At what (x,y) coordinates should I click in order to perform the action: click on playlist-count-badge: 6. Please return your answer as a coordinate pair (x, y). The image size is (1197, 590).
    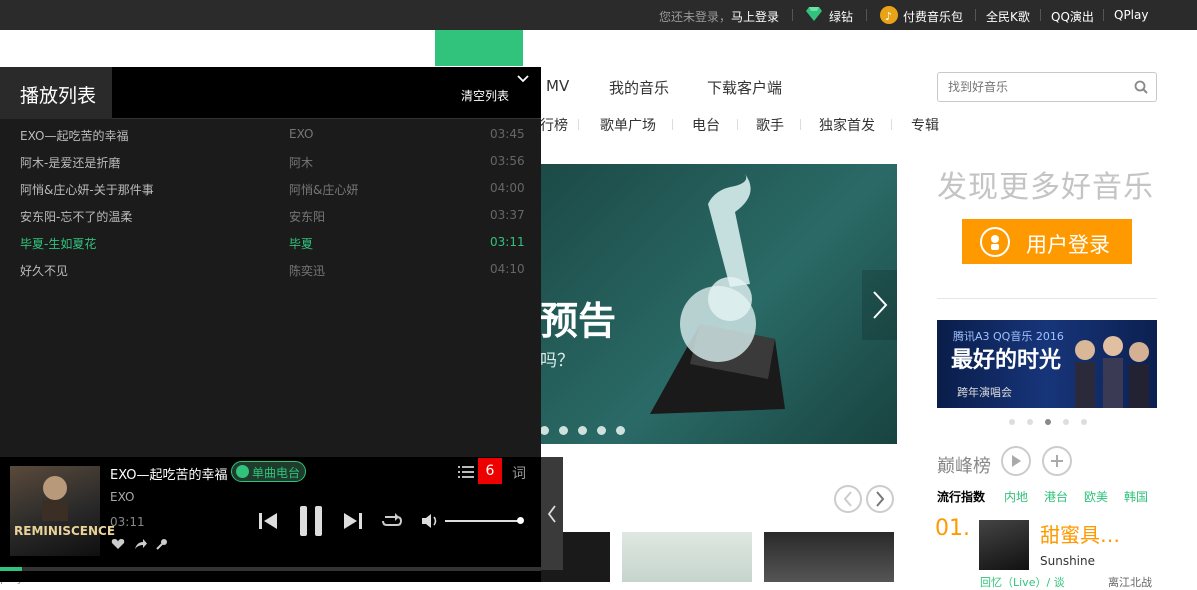
    Looking at the image, I should click on (490, 471).